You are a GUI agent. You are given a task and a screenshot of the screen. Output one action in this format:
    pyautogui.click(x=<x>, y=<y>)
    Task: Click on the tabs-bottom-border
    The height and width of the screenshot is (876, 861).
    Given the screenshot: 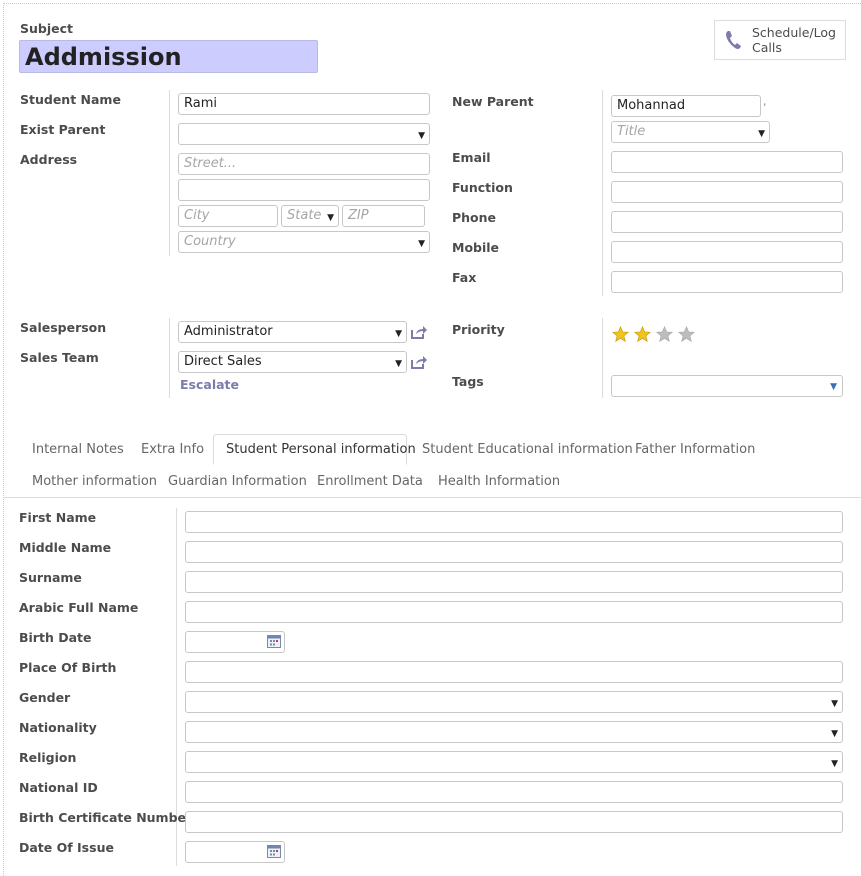 What is the action you would take?
    pyautogui.click(x=432, y=497)
    